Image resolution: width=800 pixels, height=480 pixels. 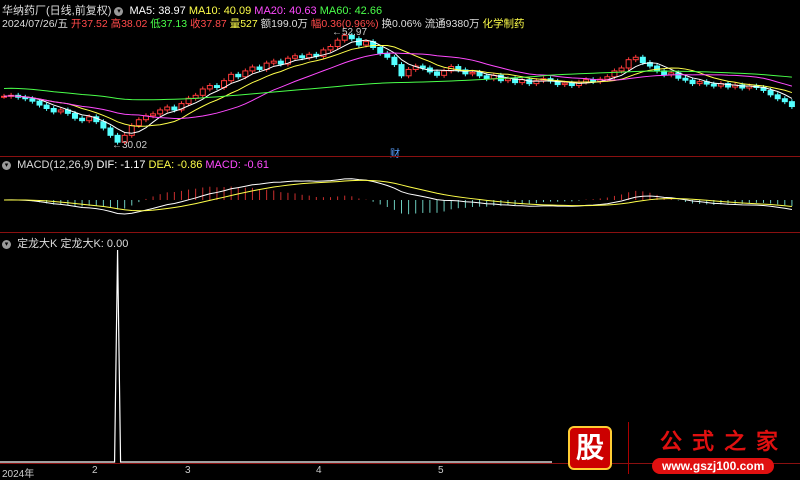 What do you see at coordinates (319, 470) in the screenshot?
I see `x-tick: 4` at bounding box center [319, 470].